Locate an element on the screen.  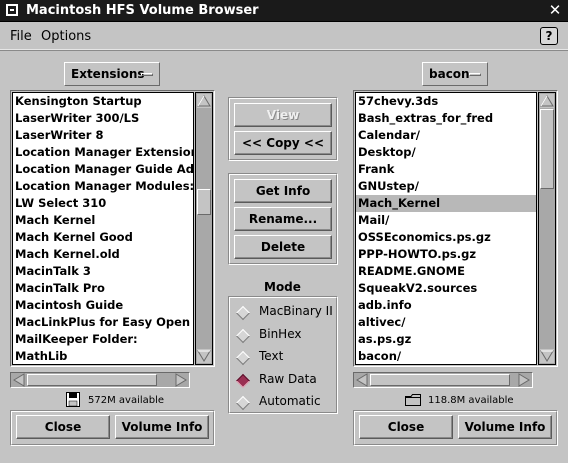
delete-button: Delete is located at coordinates (283, 247).